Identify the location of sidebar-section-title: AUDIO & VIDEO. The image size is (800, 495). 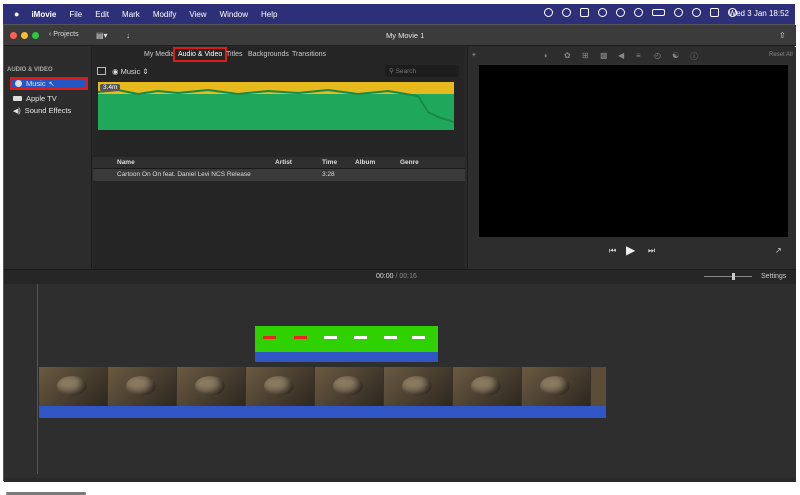
(30, 70).